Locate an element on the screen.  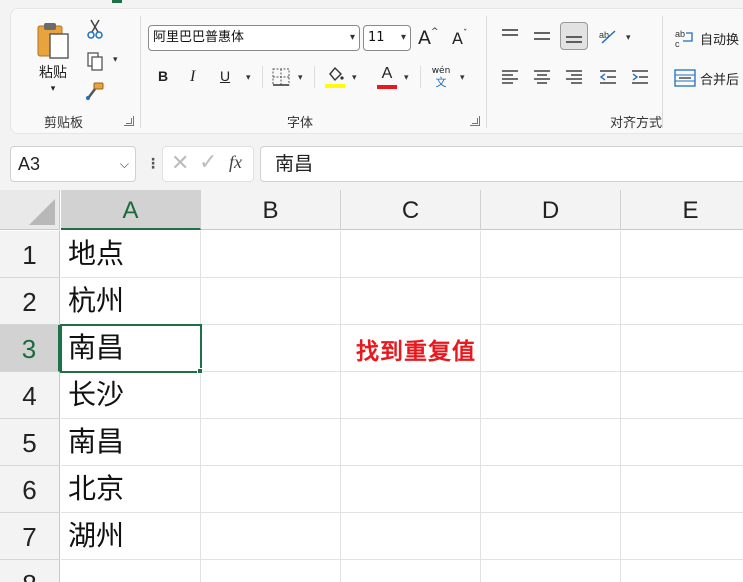
font-name-combo: 阿里巴巴普惠体 ▾ is located at coordinates (254, 38).